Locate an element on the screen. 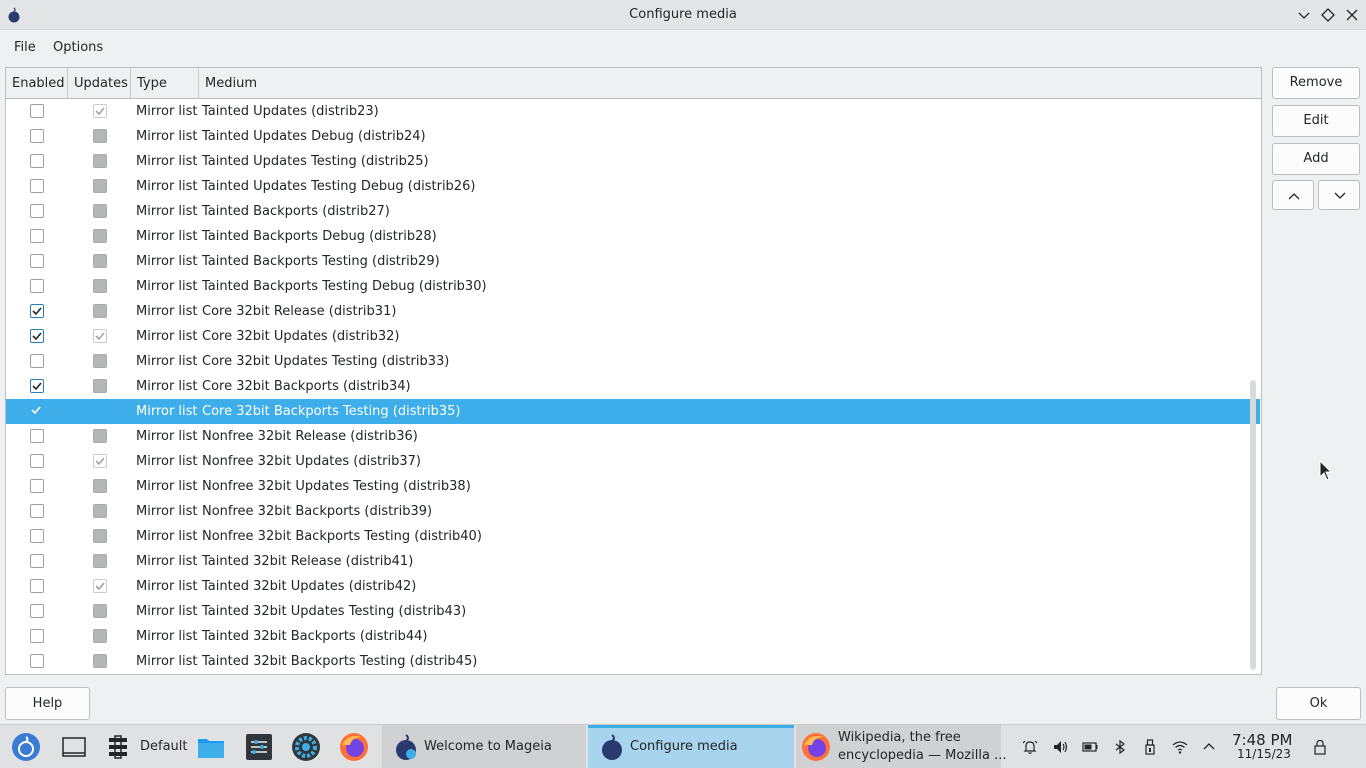 The width and height of the screenshot is (1366, 768). clock-date: 11/15/23 is located at coordinates (1264, 754).